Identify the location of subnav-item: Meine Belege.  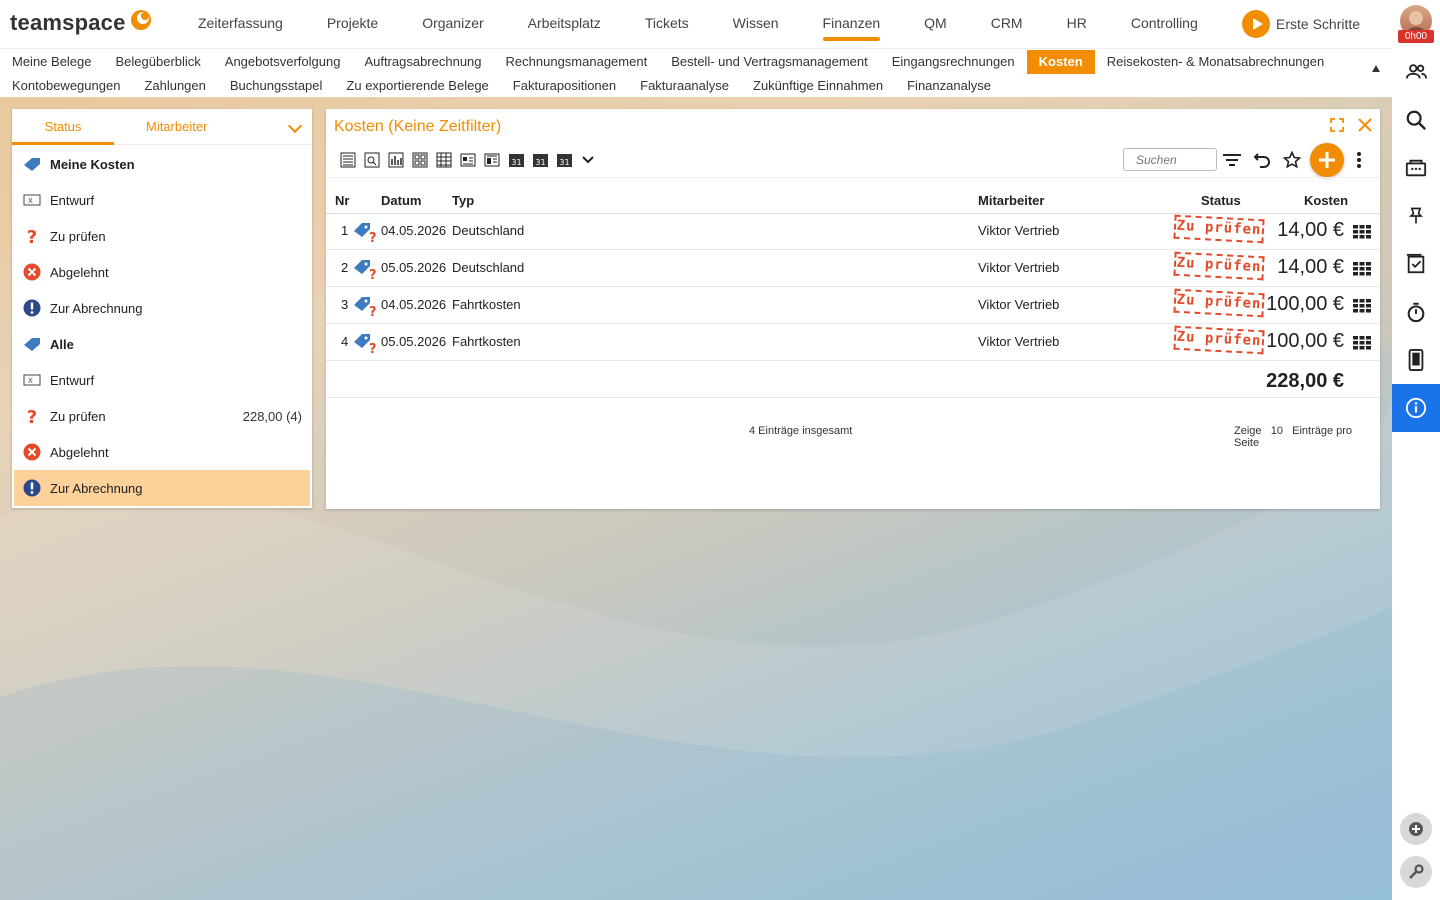
(52, 62).